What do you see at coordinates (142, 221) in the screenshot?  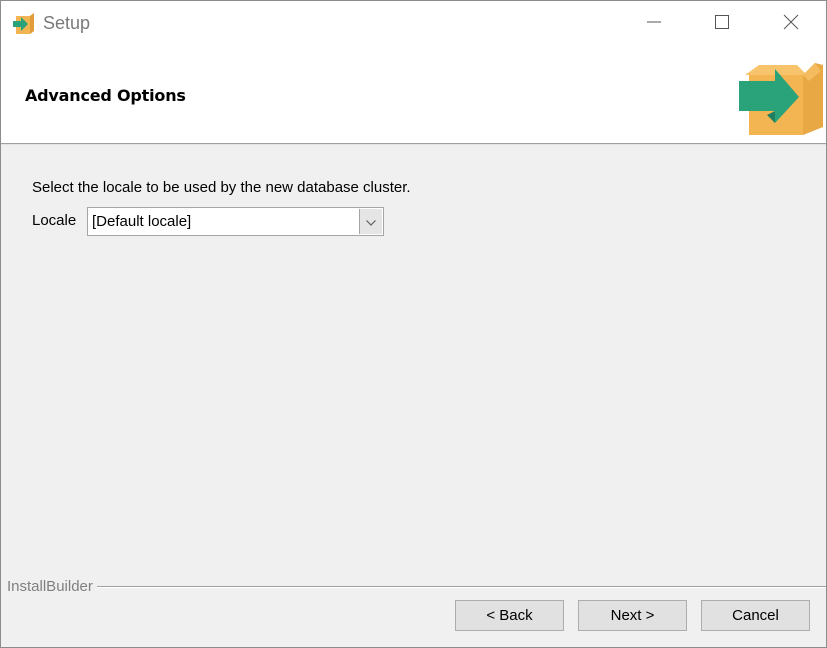 I see `locale-select-value: [Default locale]` at bounding box center [142, 221].